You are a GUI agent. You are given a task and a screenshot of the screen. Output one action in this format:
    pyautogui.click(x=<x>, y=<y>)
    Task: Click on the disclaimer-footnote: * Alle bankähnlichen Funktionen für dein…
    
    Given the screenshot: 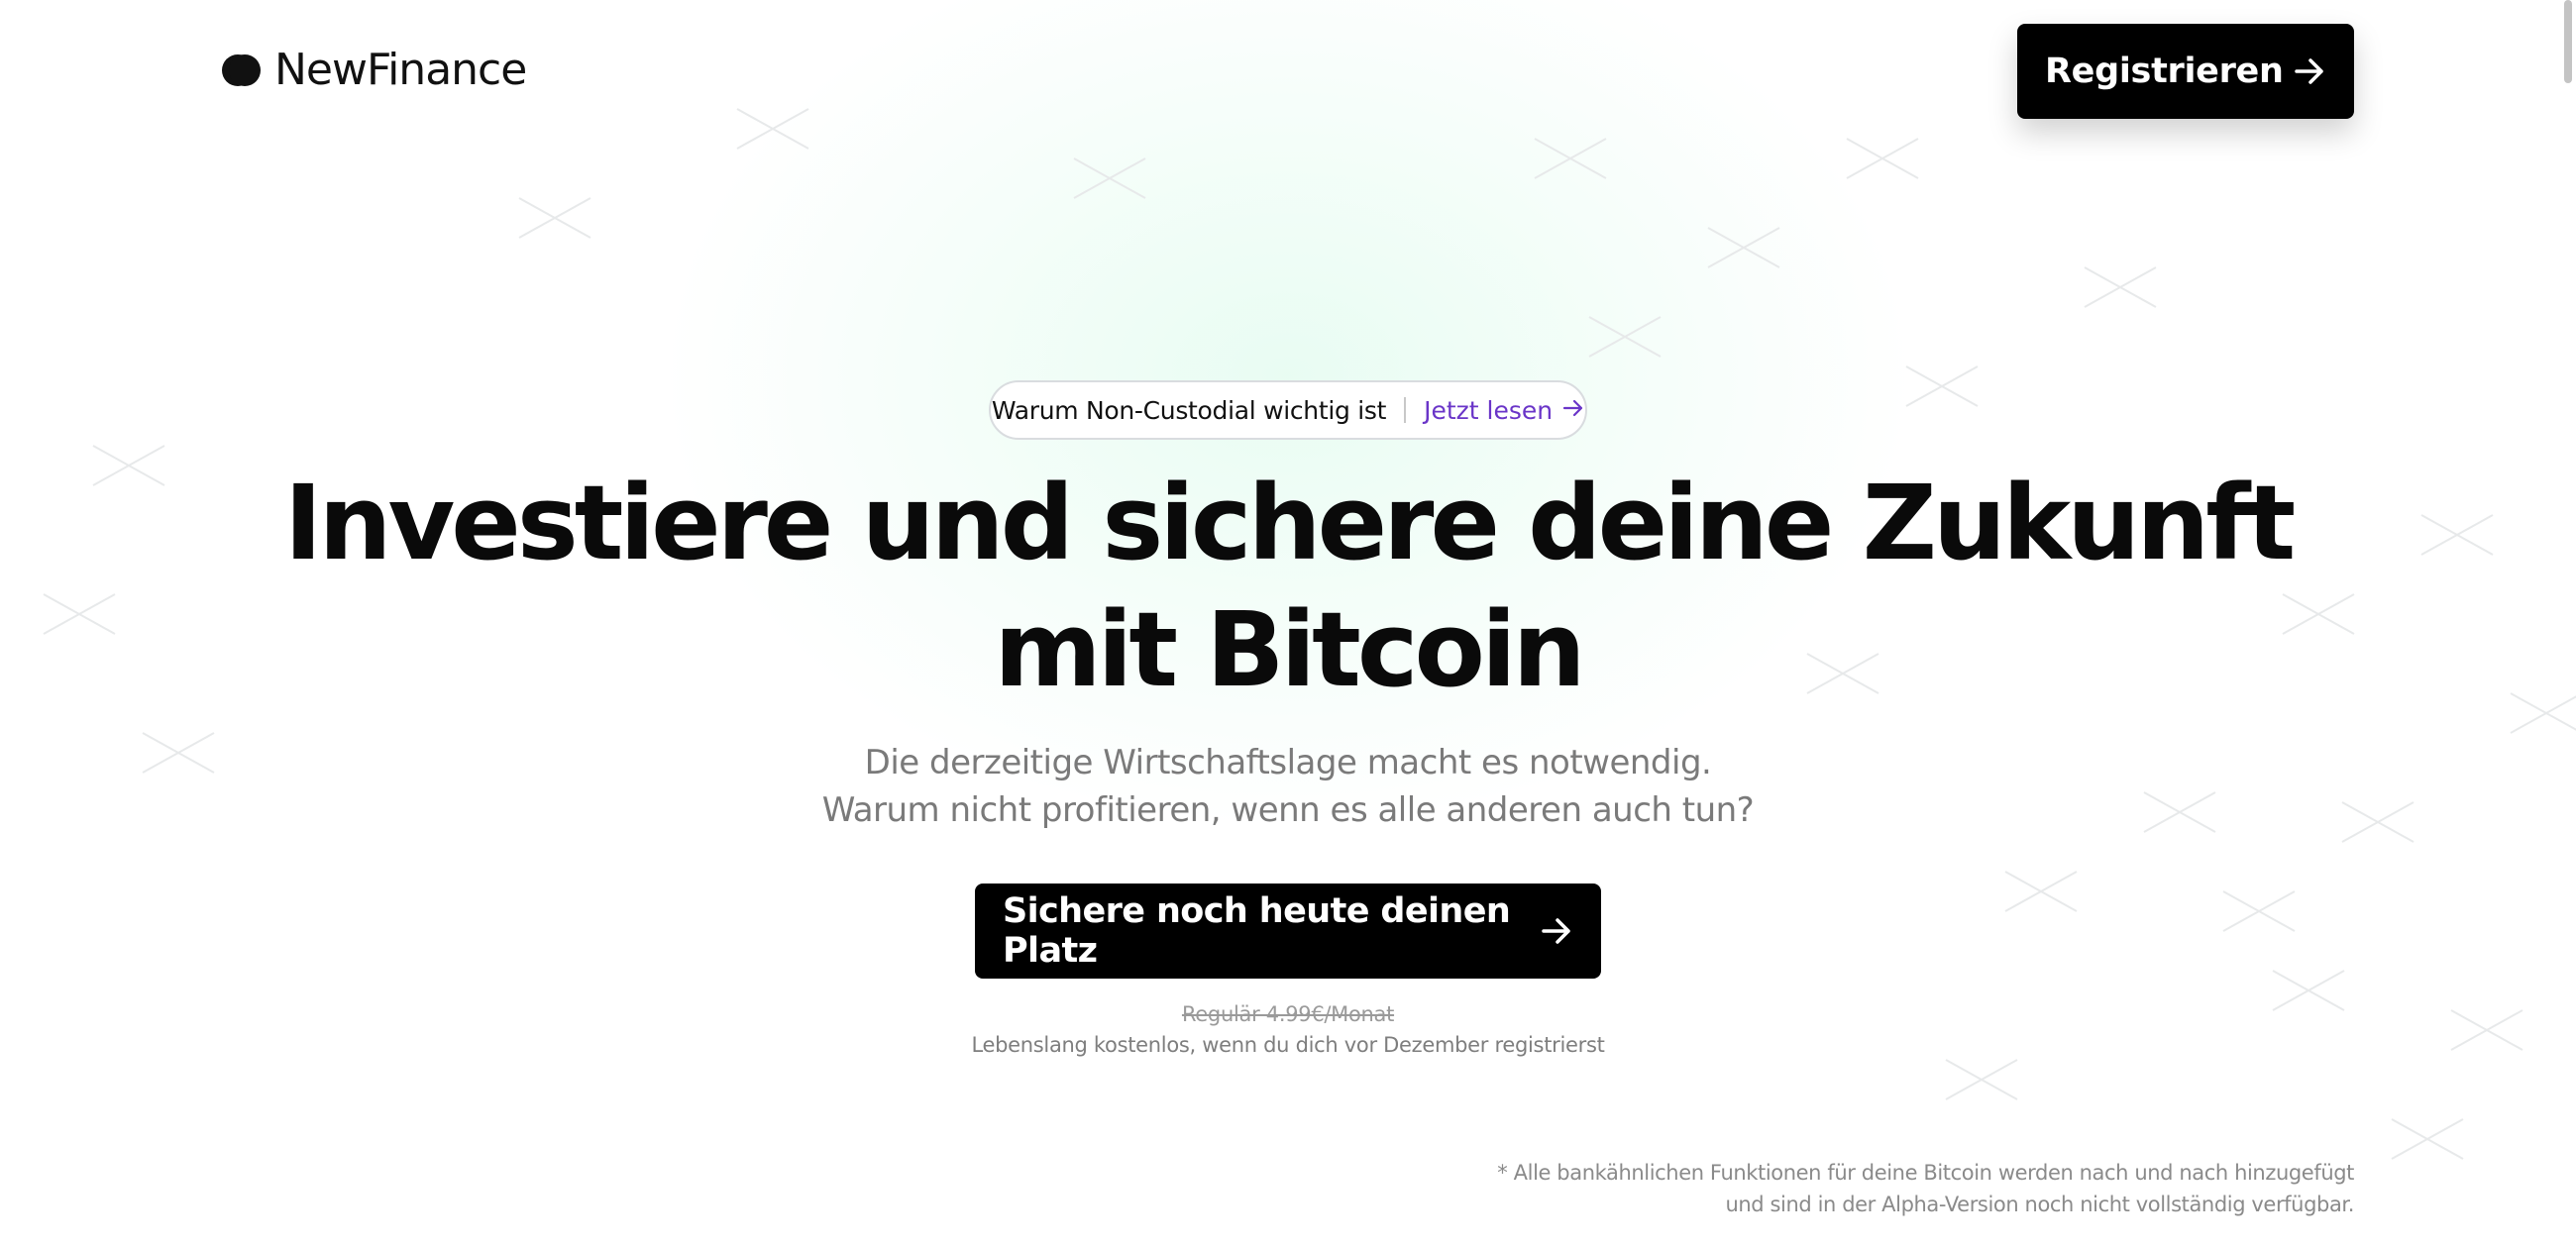 What is the action you would take?
    pyautogui.click(x=1926, y=1188)
    